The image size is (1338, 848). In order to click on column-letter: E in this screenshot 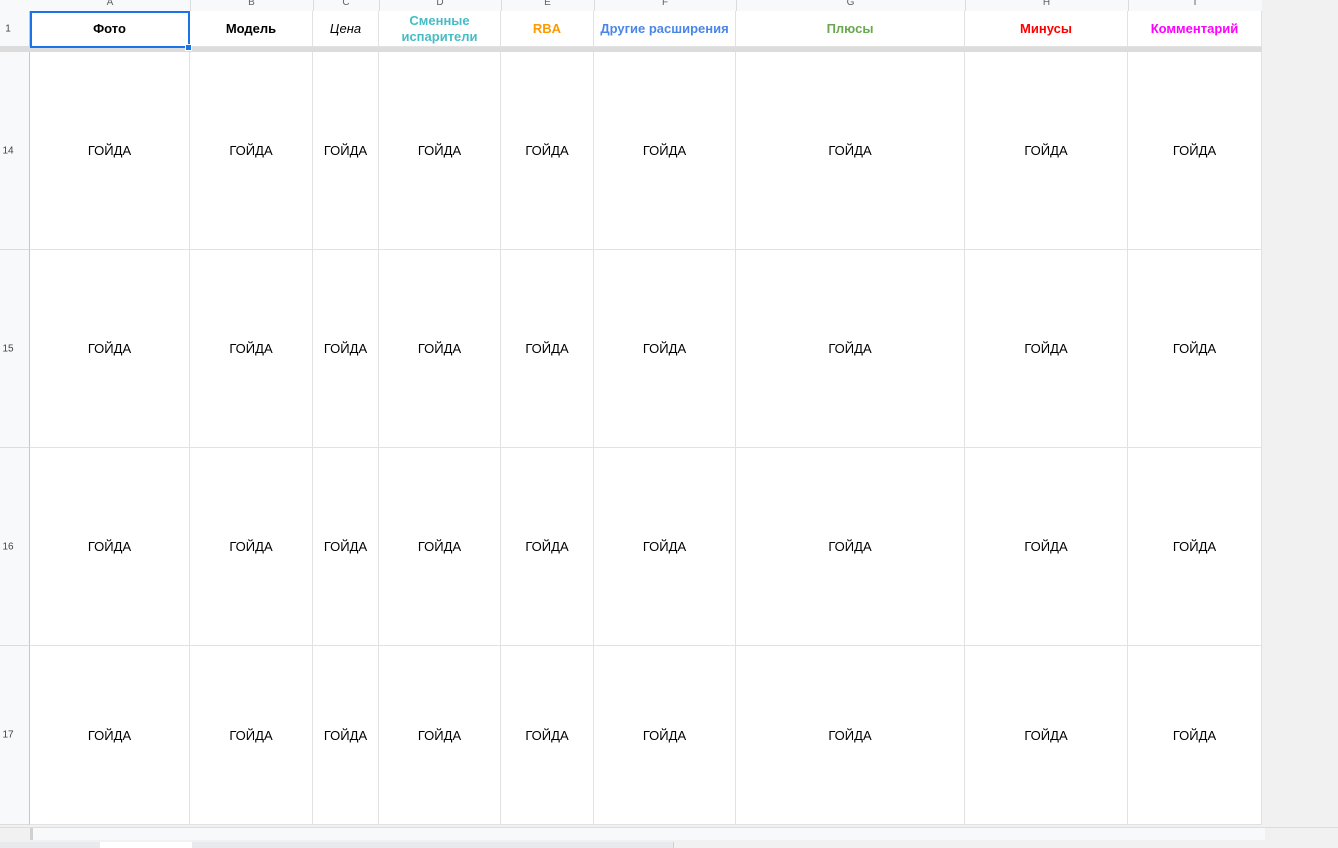, I will do `click(547, 4)`.